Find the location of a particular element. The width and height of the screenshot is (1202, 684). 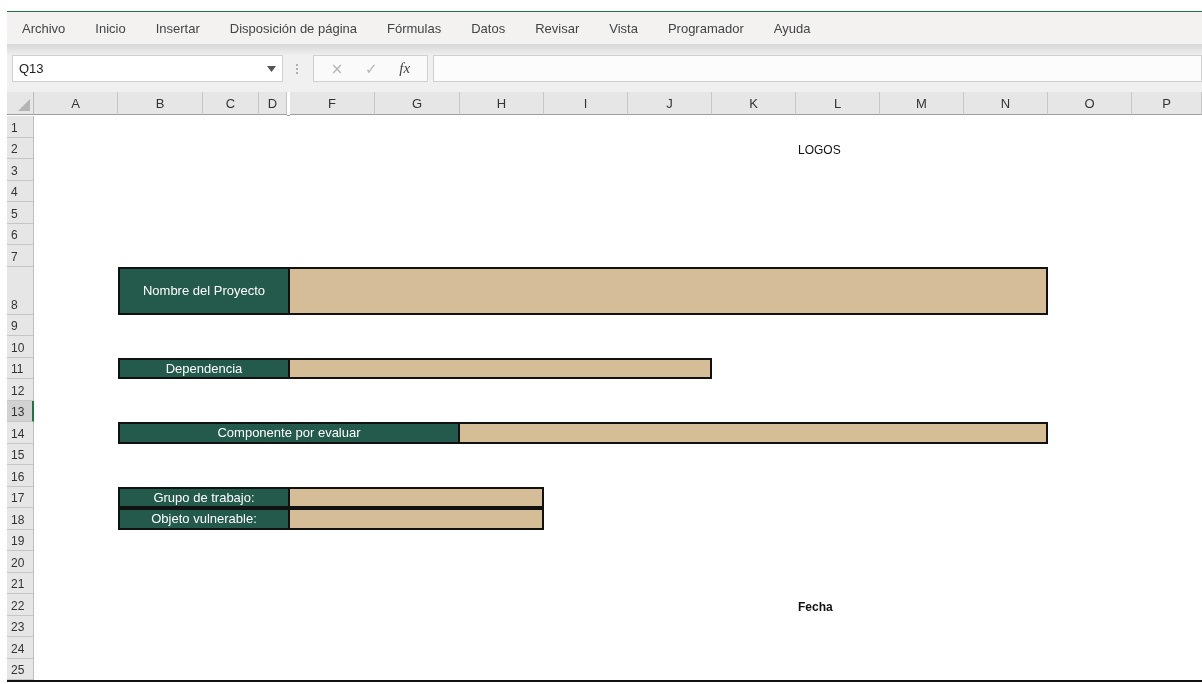

row-header: 18 is located at coordinates (20, 519).